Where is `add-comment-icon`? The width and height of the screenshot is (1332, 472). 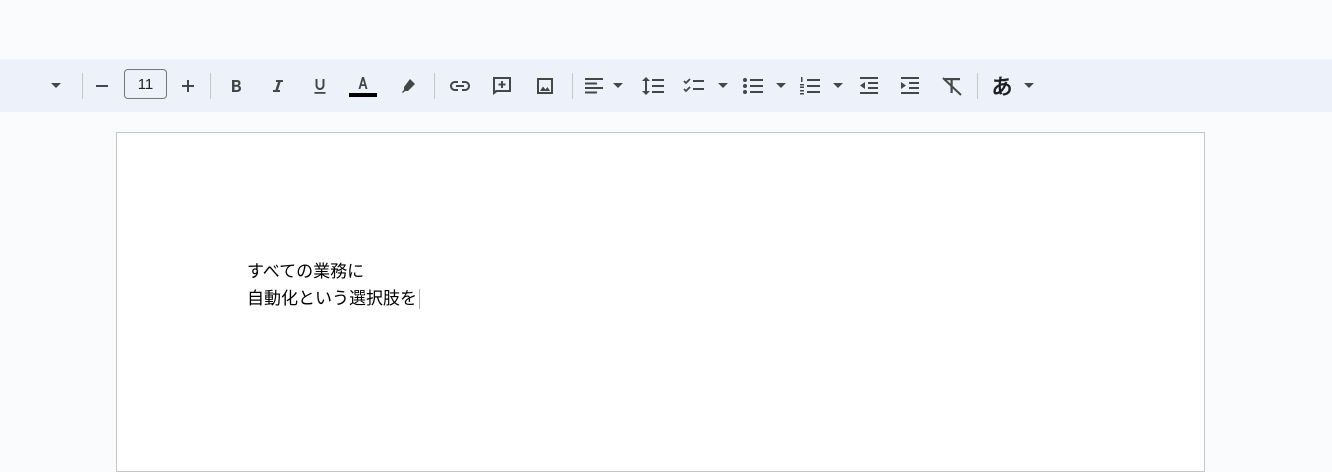 add-comment-icon is located at coordinates (502, 86).